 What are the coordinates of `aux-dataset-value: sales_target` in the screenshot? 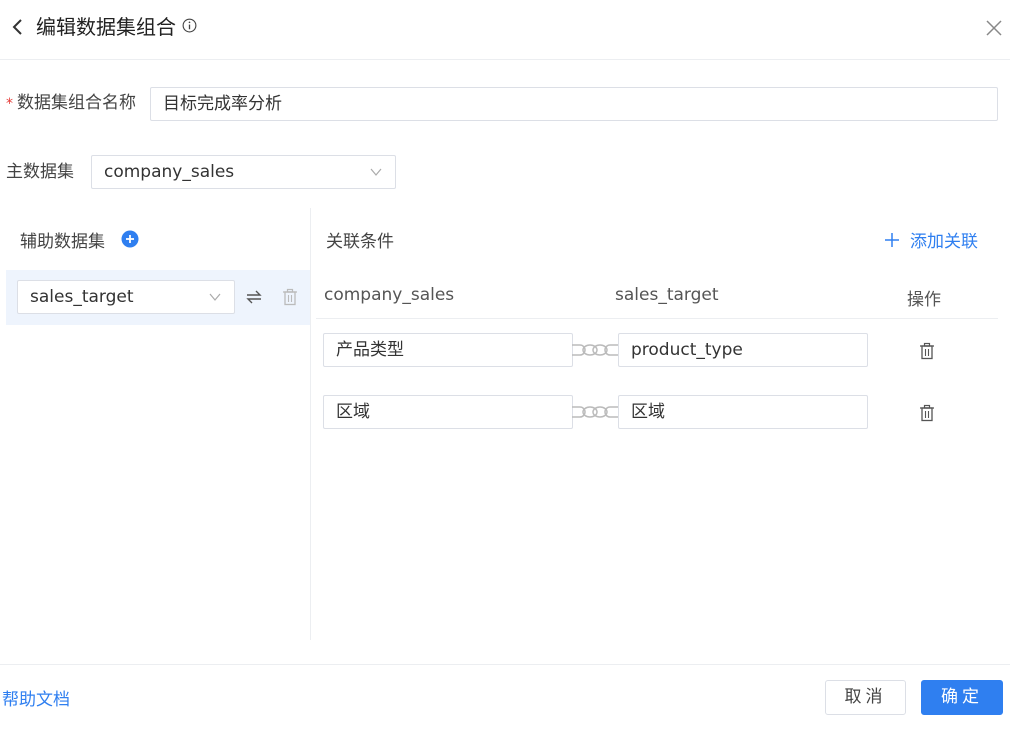 It's located at (82, 297).